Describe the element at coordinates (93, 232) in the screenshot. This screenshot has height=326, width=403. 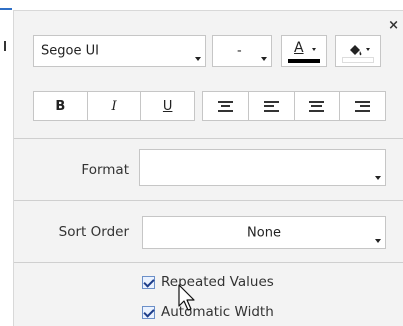
I see `sort-order-label: Sort Order` at that location.